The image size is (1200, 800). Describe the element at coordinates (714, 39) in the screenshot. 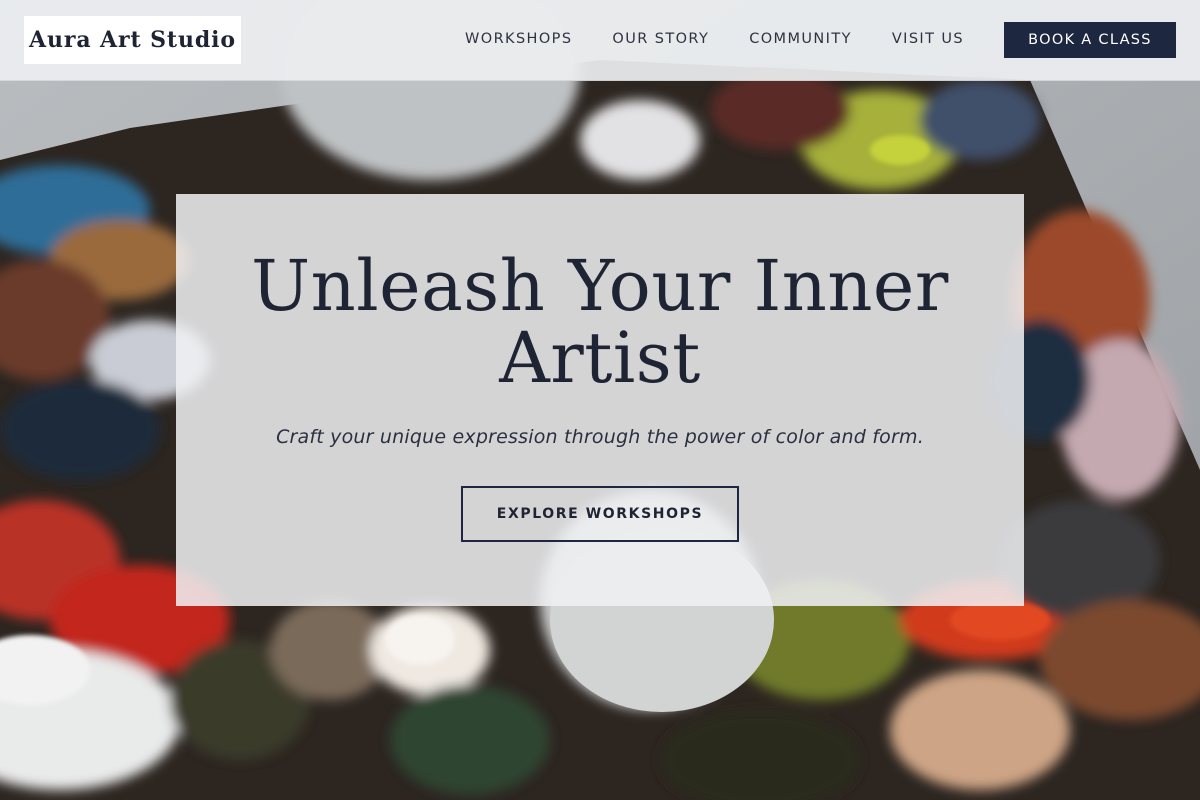

I see `main-nav: WORKSHOPS OUR STORY COMMUNITY VISIT US` at that location.